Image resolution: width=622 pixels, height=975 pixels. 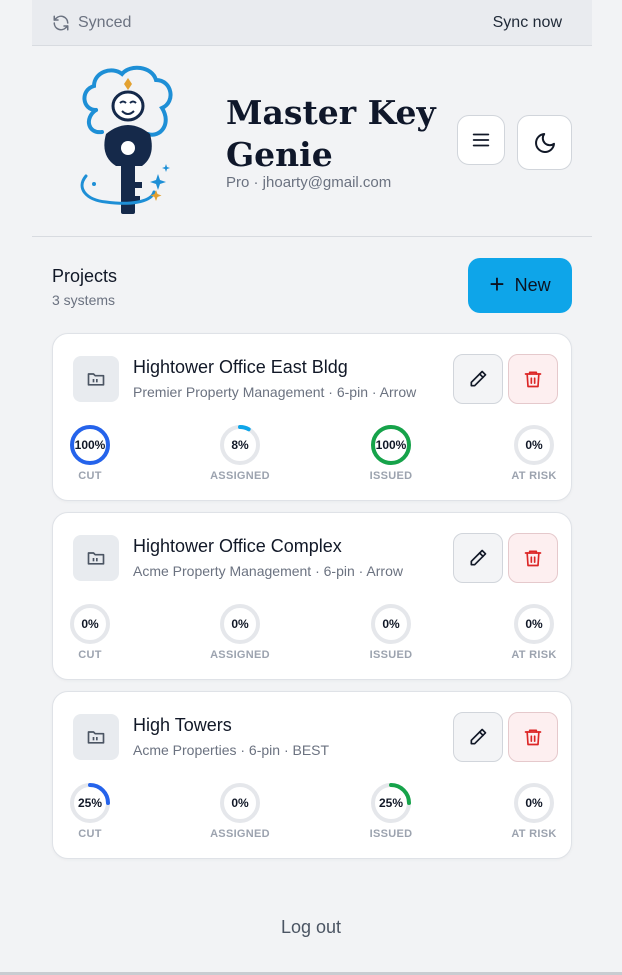 I want to click on projects-header: Projects 3 systems, so click(x=84, y=287).